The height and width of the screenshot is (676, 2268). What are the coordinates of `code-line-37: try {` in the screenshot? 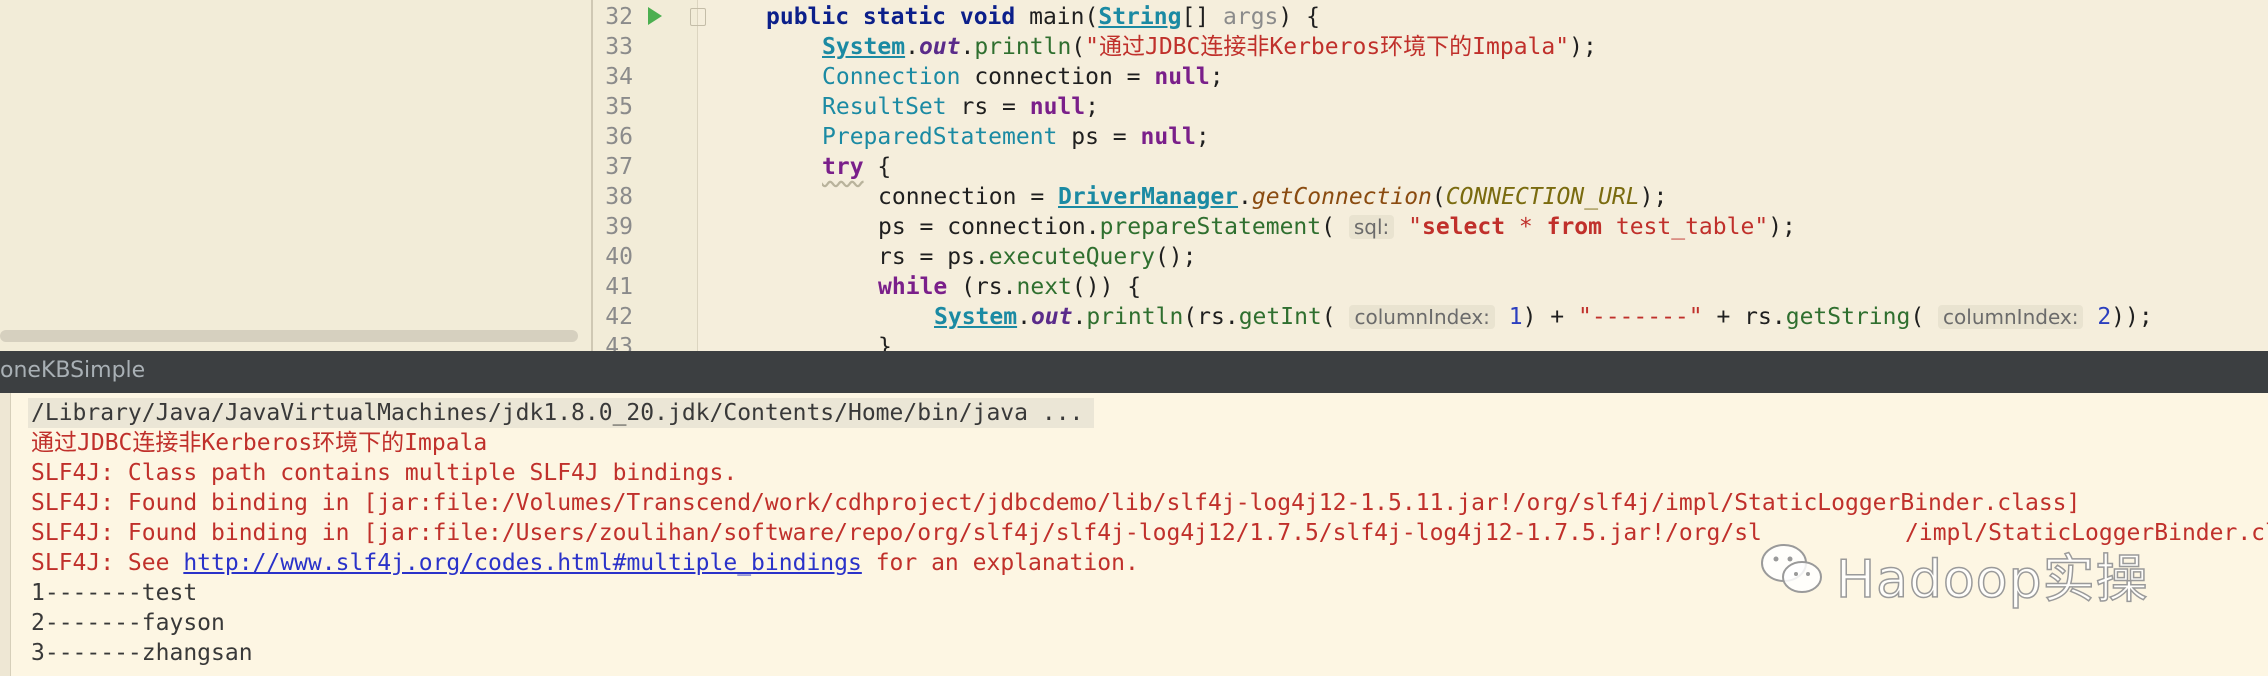 It's located at (856, 167).